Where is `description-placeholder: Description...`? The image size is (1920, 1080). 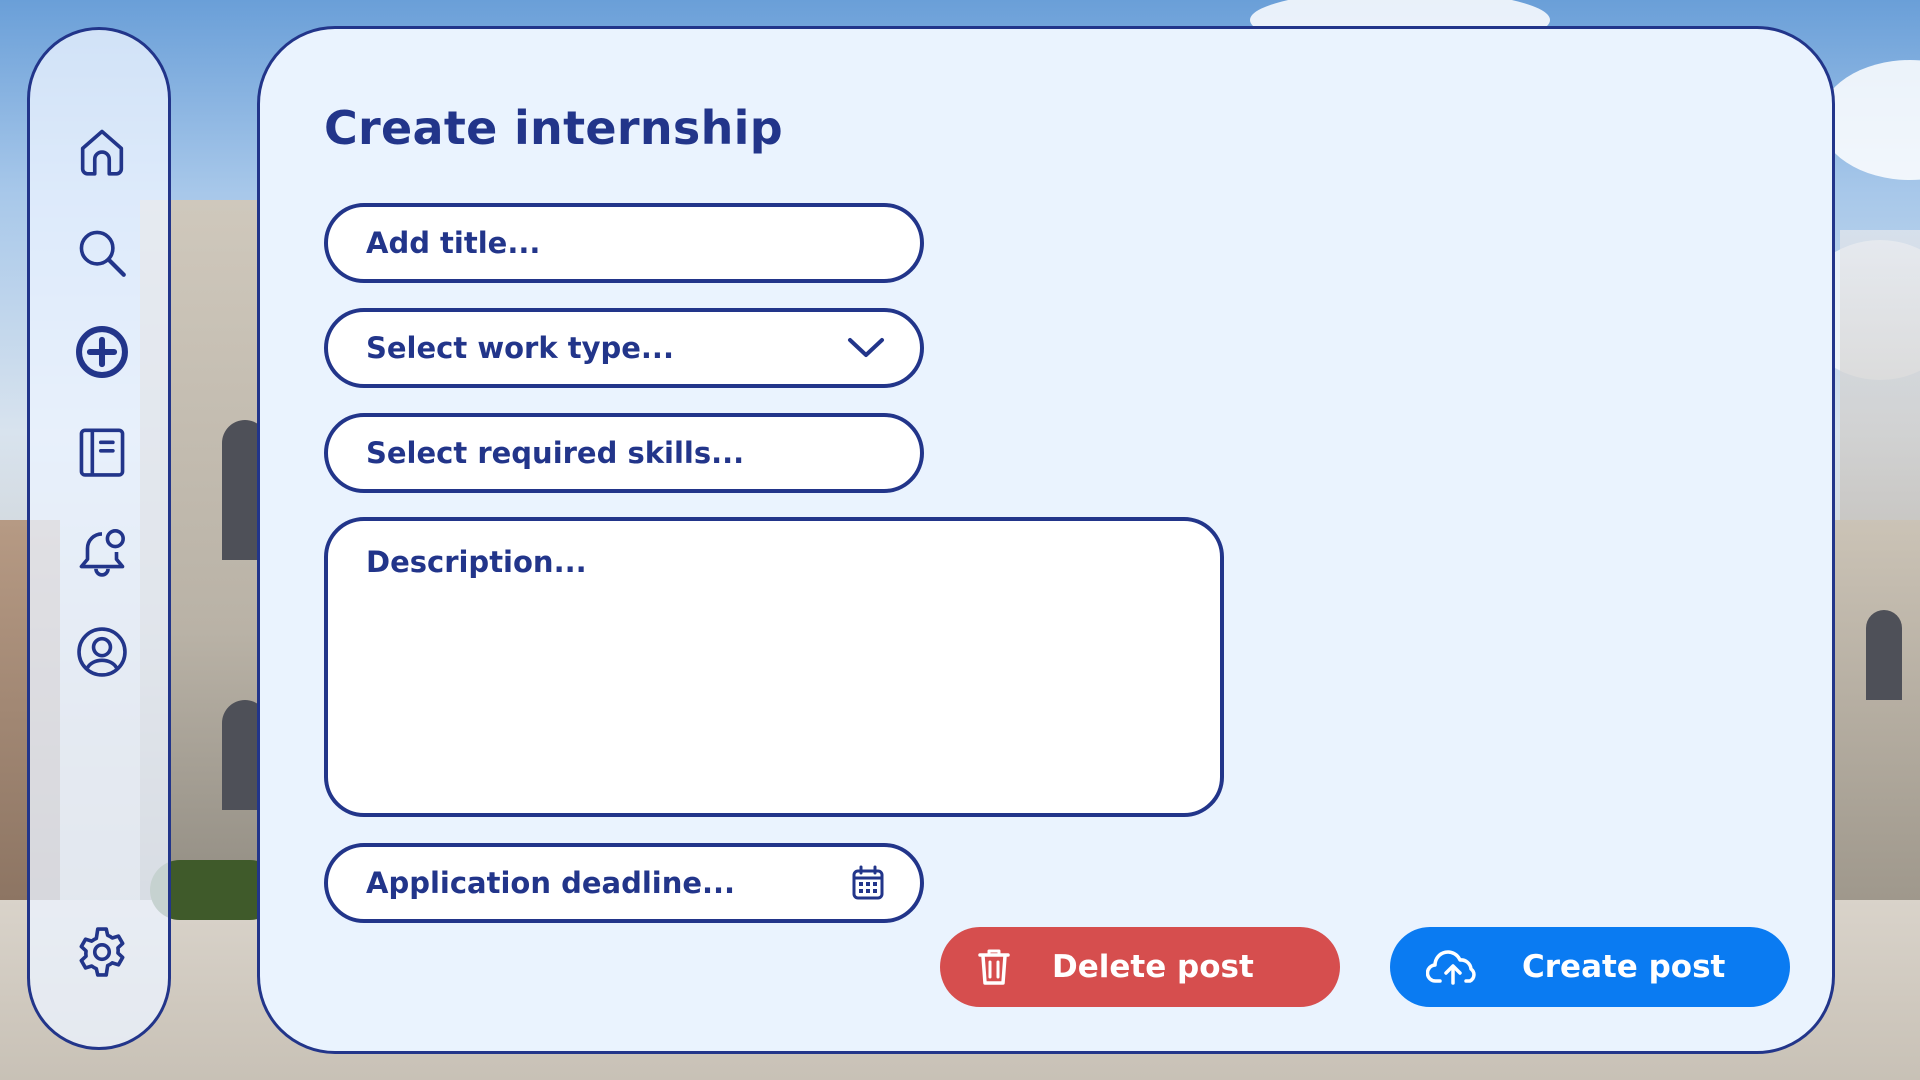 description-placeholder: Description... is located at coordinates (476, 562).